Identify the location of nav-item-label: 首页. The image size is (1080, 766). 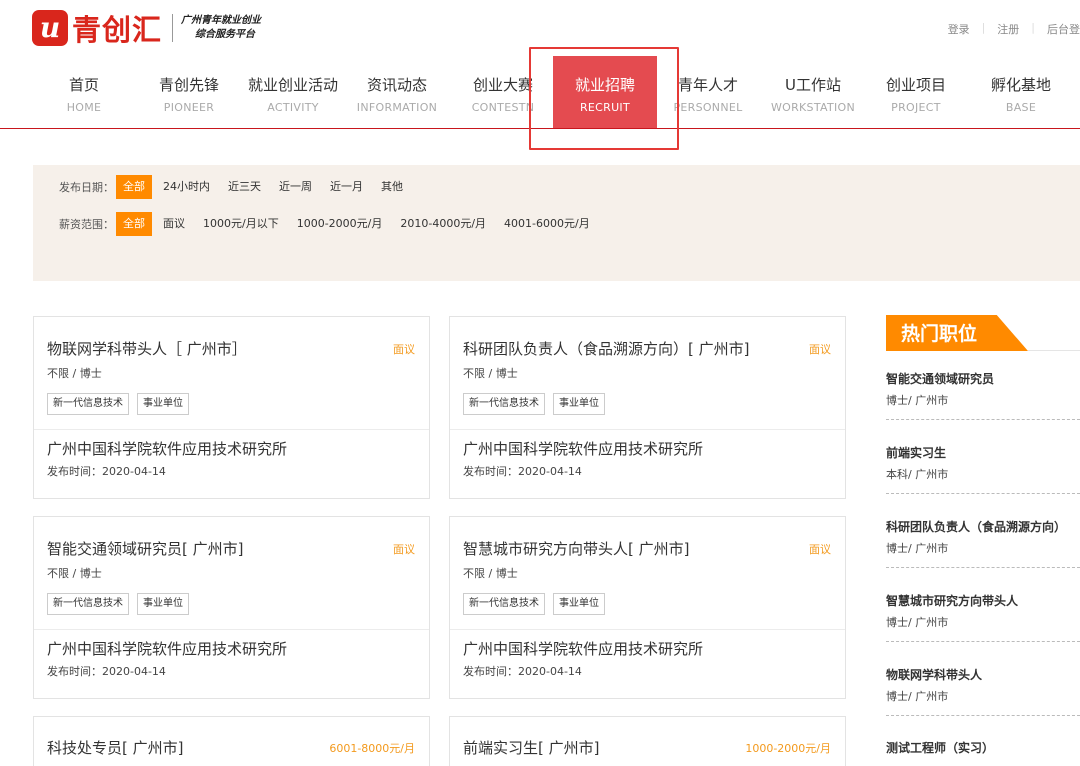
(83, 85).